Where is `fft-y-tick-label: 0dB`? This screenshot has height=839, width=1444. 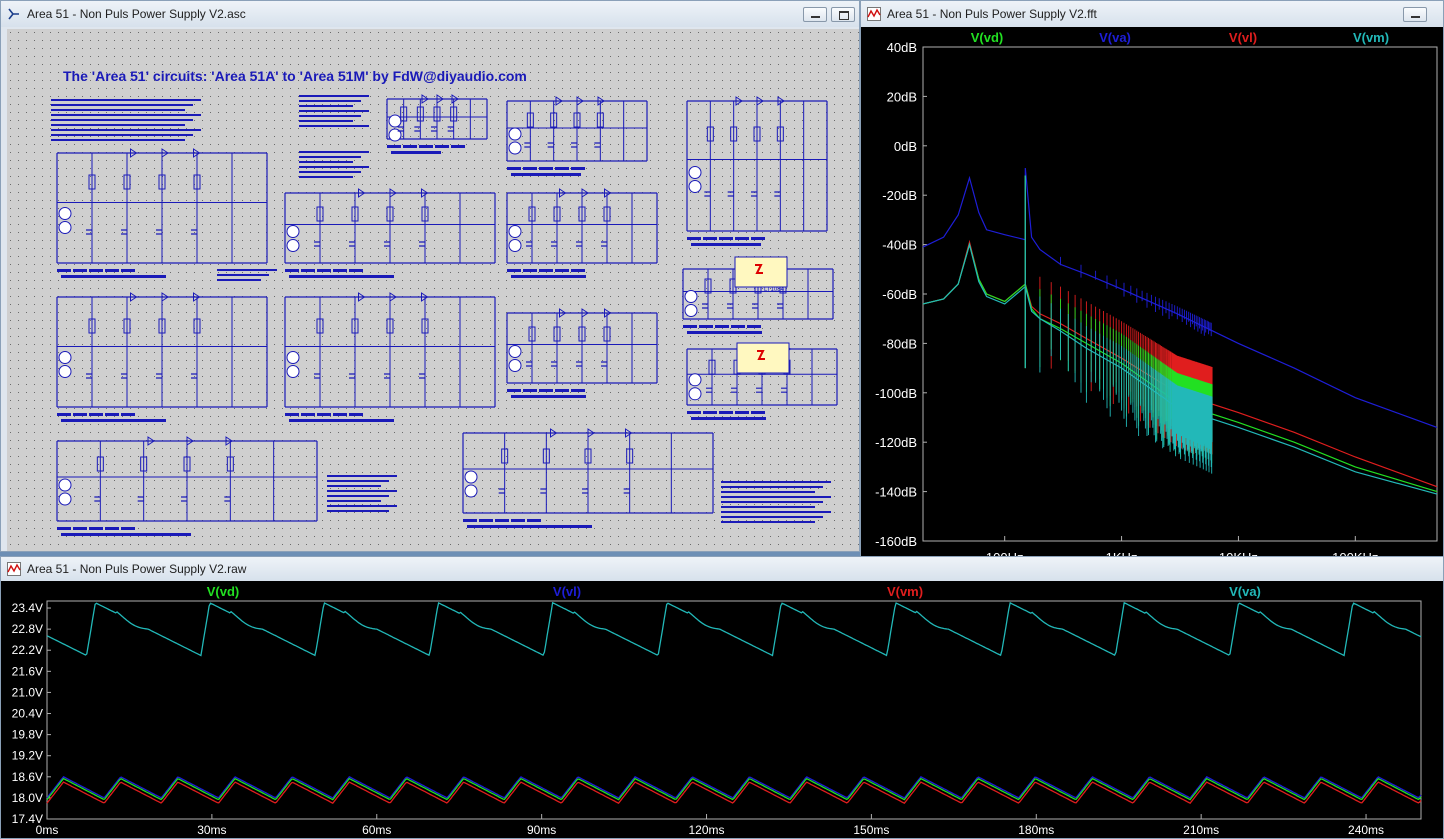
fft-y-tick-label: 0dB is located at coordinates (905, 146).